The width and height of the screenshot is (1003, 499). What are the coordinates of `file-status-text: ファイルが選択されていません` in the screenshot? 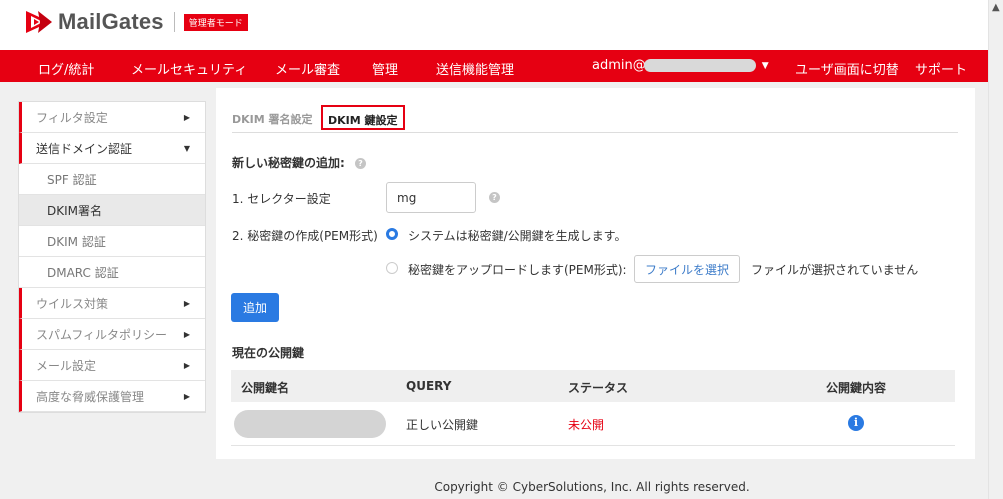 It's located at (835, 270).